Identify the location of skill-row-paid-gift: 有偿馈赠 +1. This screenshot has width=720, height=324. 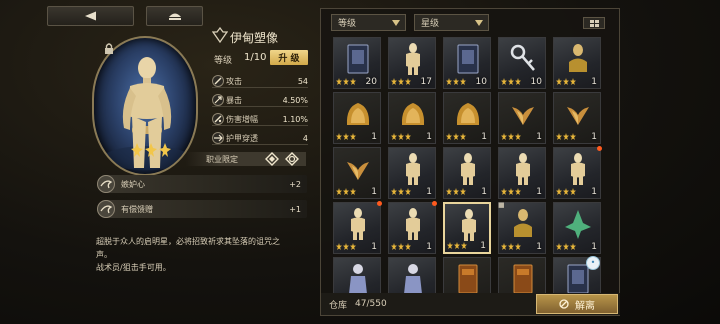
(202, 209).